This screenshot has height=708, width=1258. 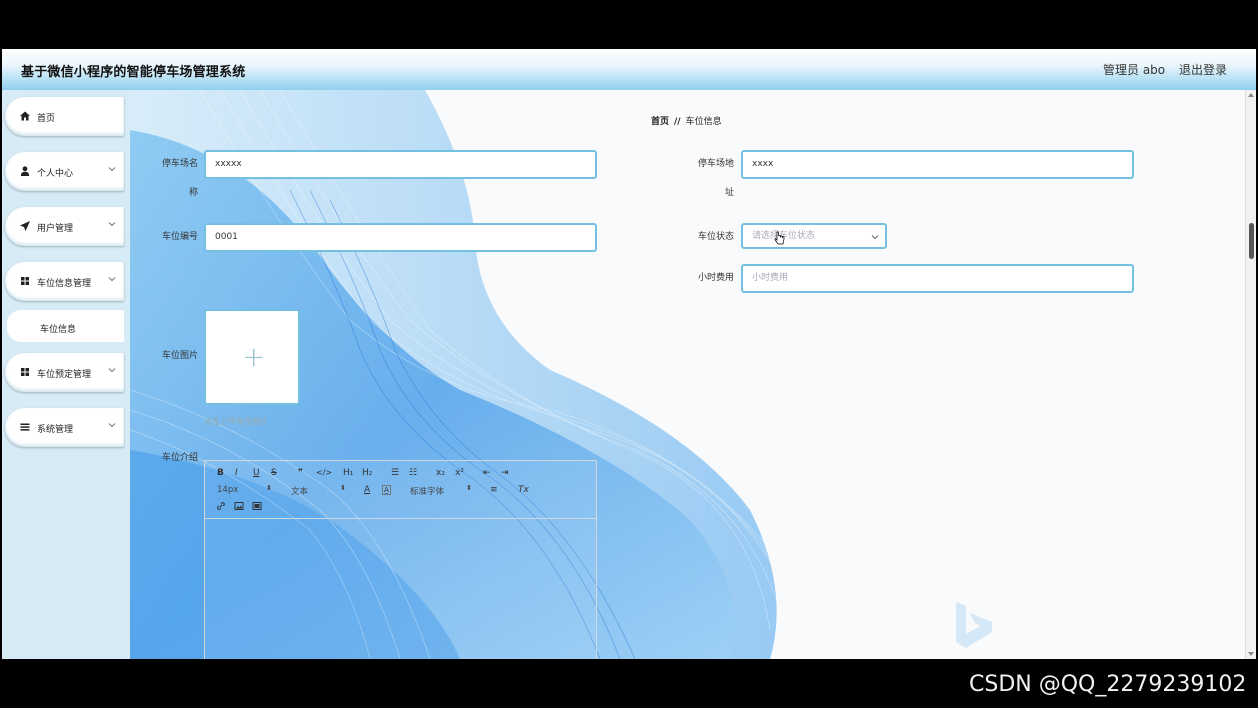 What do you see at coordinates (236, 421) in the screenshot?
I see `upload-hint: 点击上传车位图片` at bounding box center [236, 421].